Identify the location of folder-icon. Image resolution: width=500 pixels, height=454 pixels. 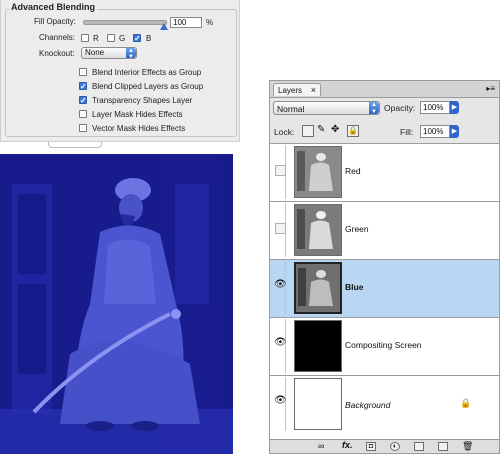
(419, 446).